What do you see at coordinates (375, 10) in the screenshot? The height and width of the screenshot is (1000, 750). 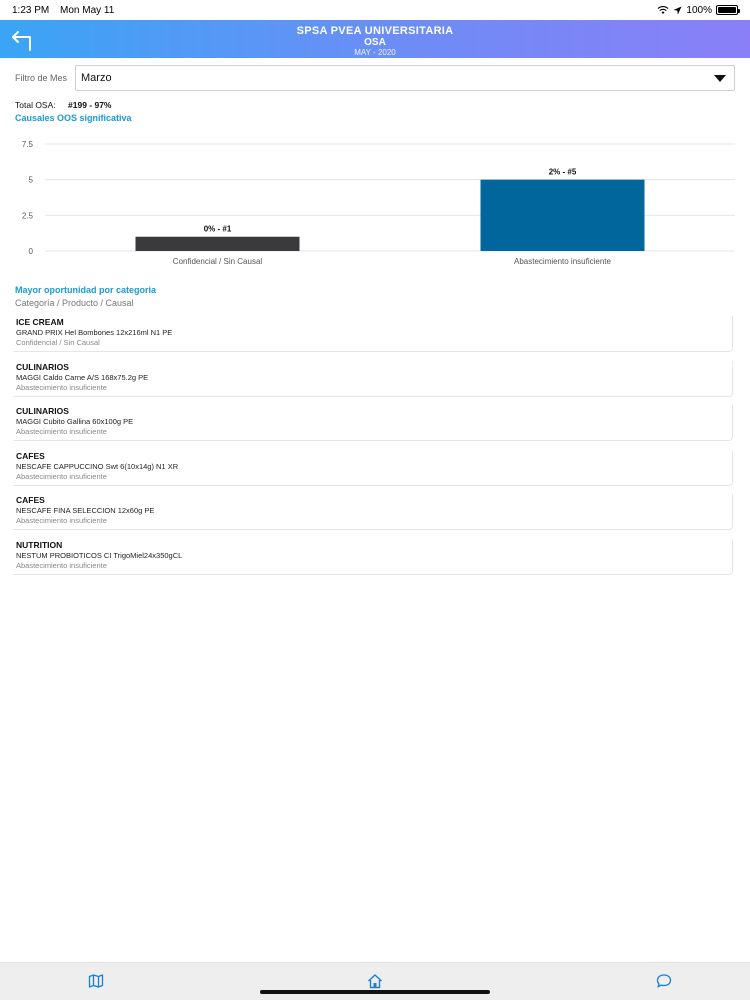 I see `status-bar: 1:23 PM Mon May 11 100%` at bounding box center [375, 10].